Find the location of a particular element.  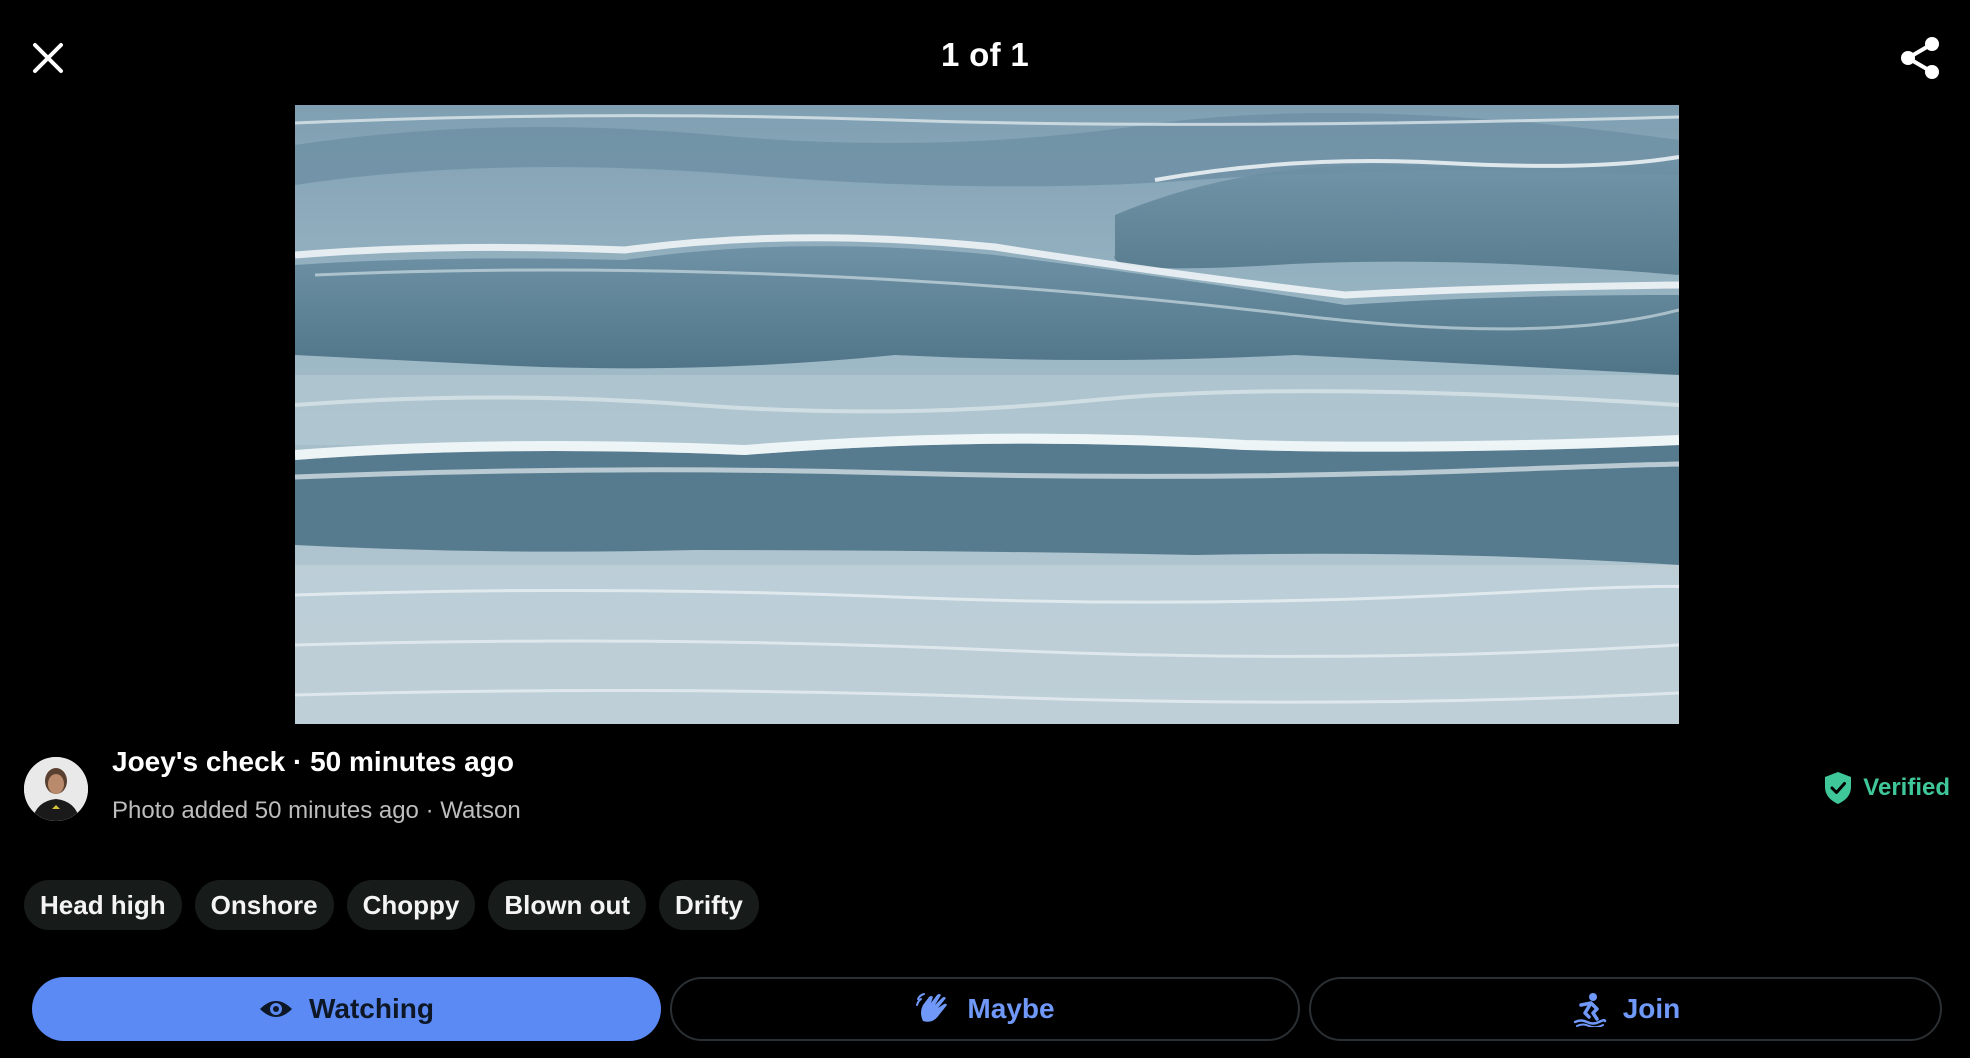

share-button is located at coordinates (1920, 58).